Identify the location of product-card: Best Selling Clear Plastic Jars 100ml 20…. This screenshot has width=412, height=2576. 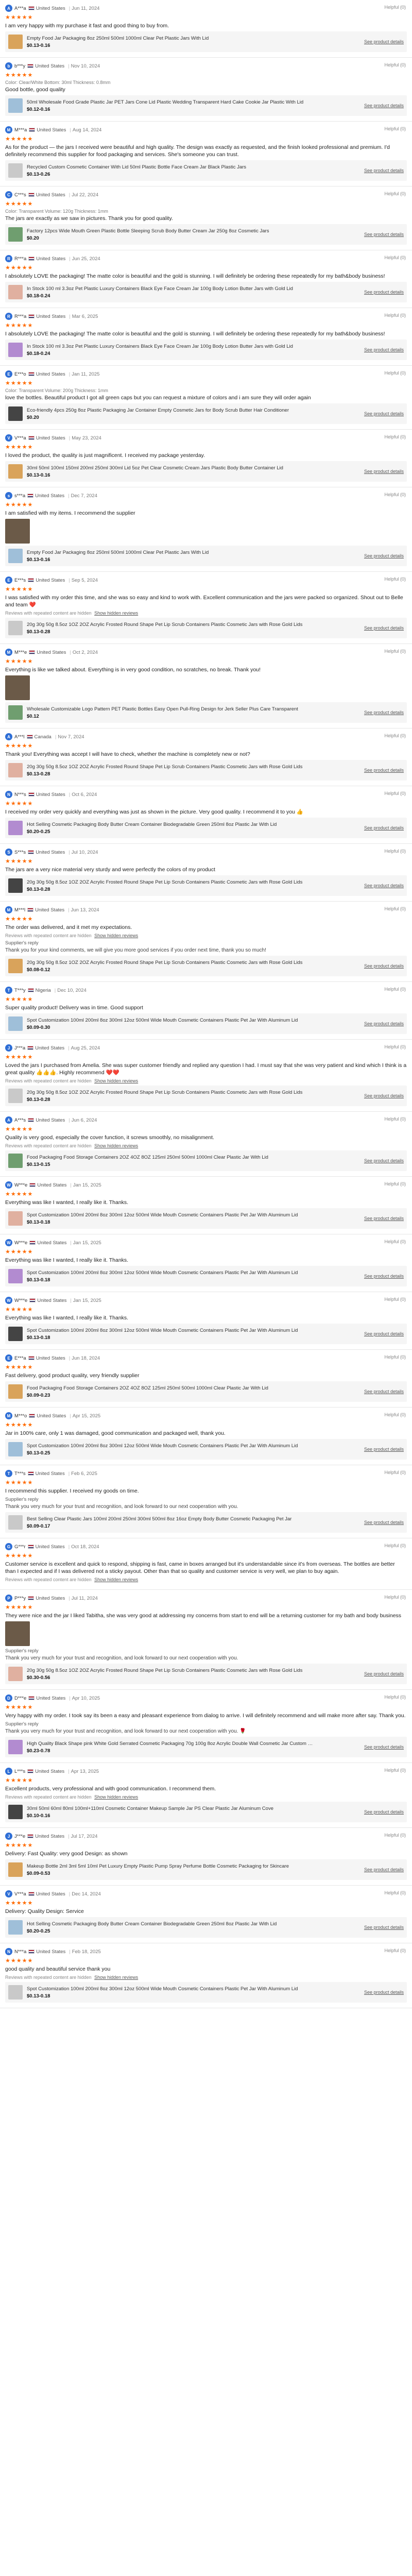
(206, 1522).